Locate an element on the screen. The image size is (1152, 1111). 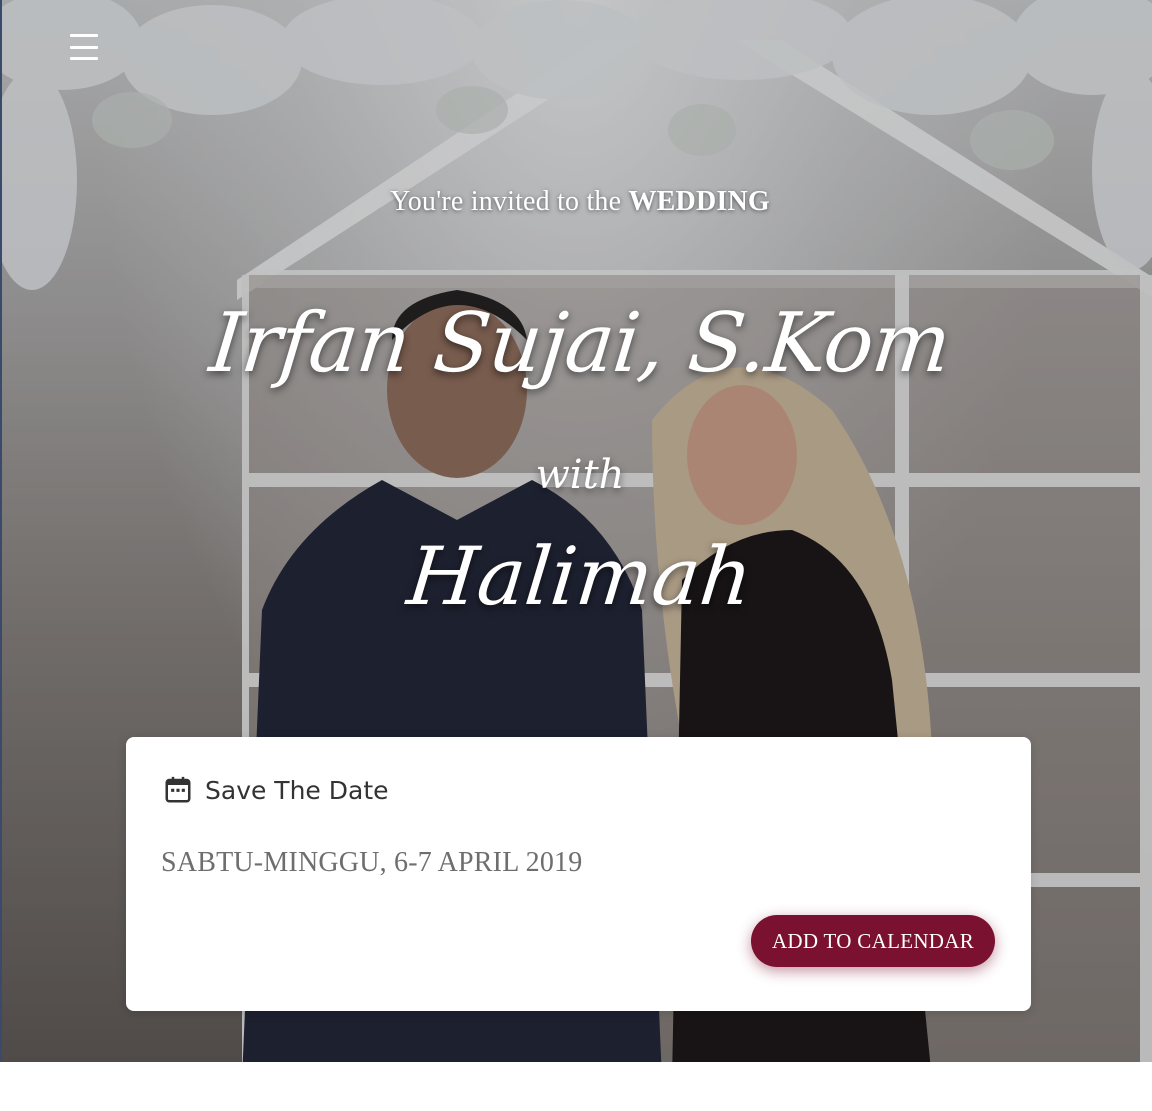
groom-name: Irfan Sujai, S.Kom is located at coordinates (580, 343).